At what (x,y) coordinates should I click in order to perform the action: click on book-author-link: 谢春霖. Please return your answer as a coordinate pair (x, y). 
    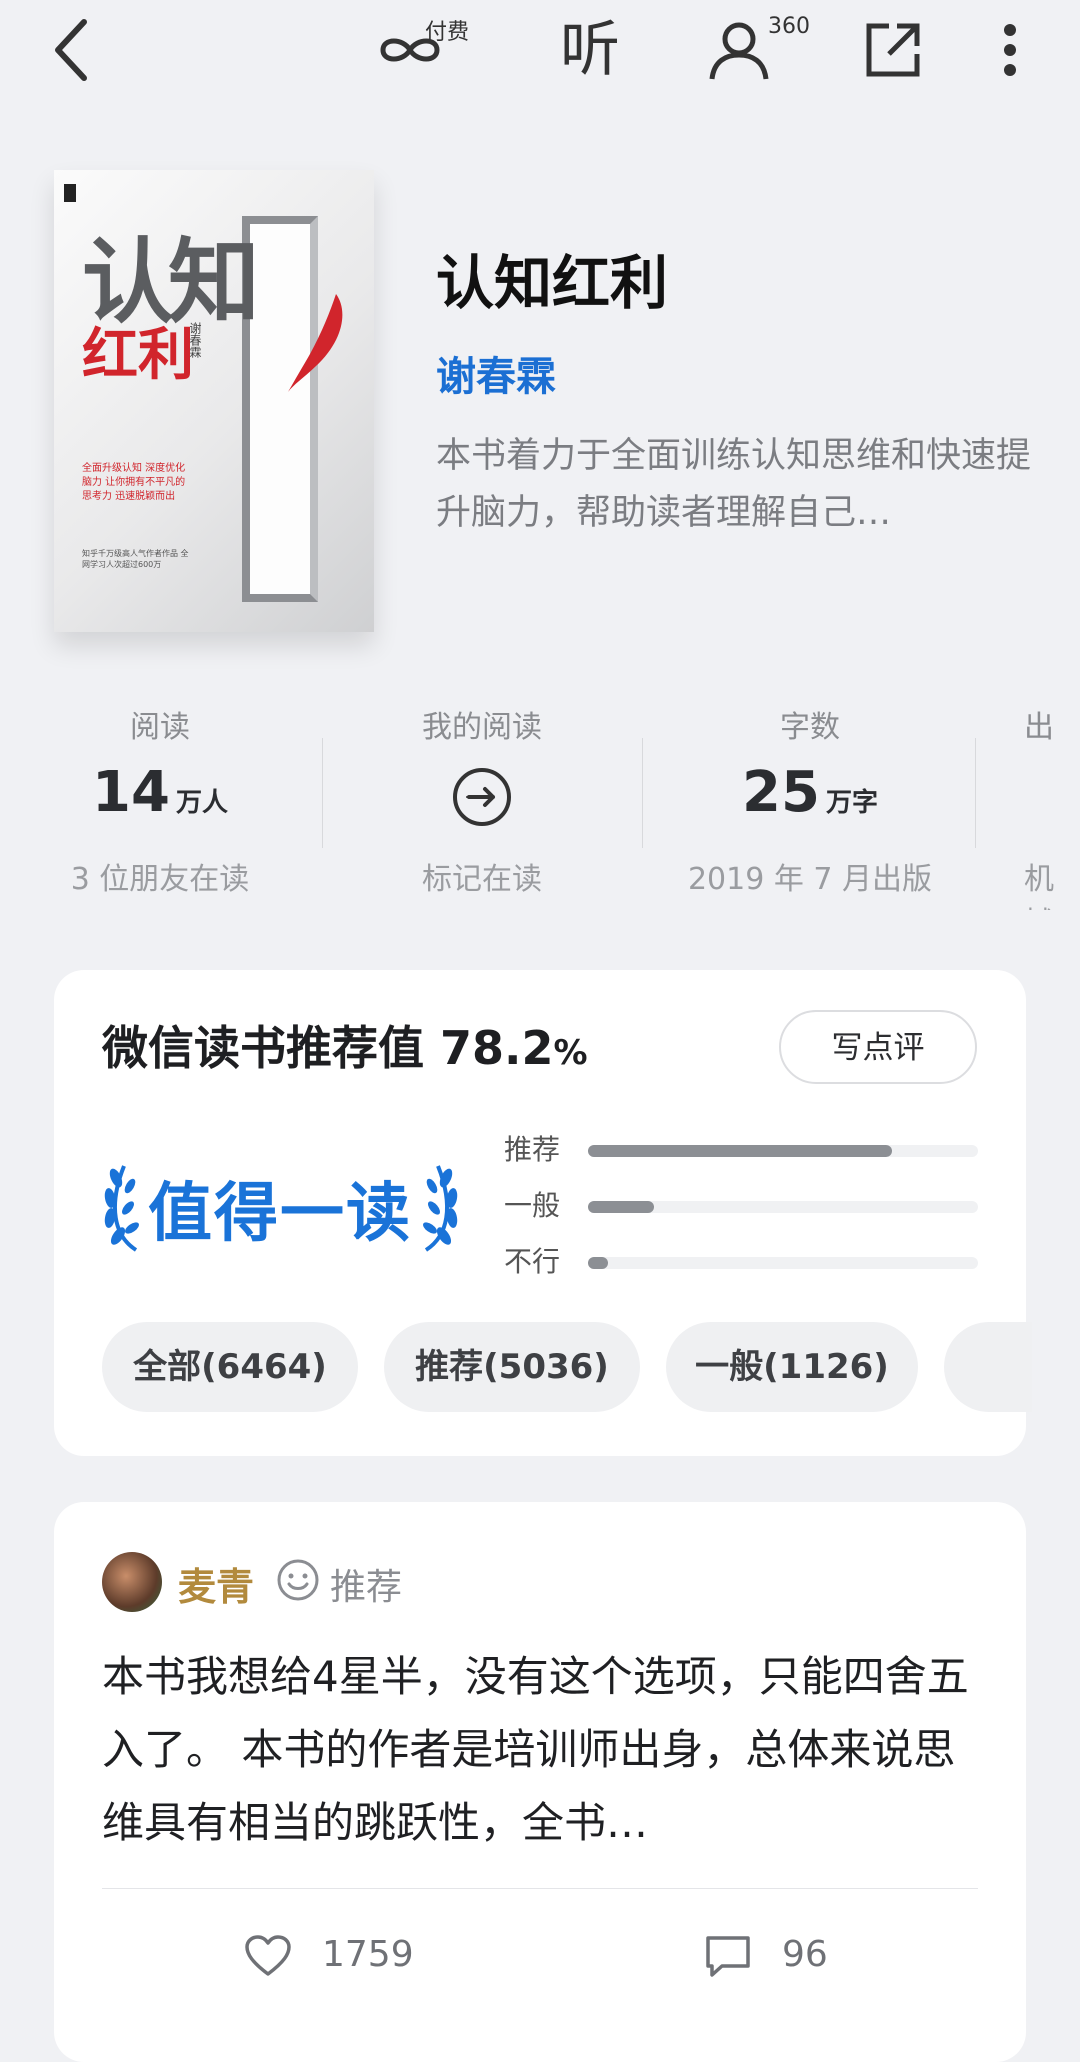
    Looking at the image, I should click on (496, 373).